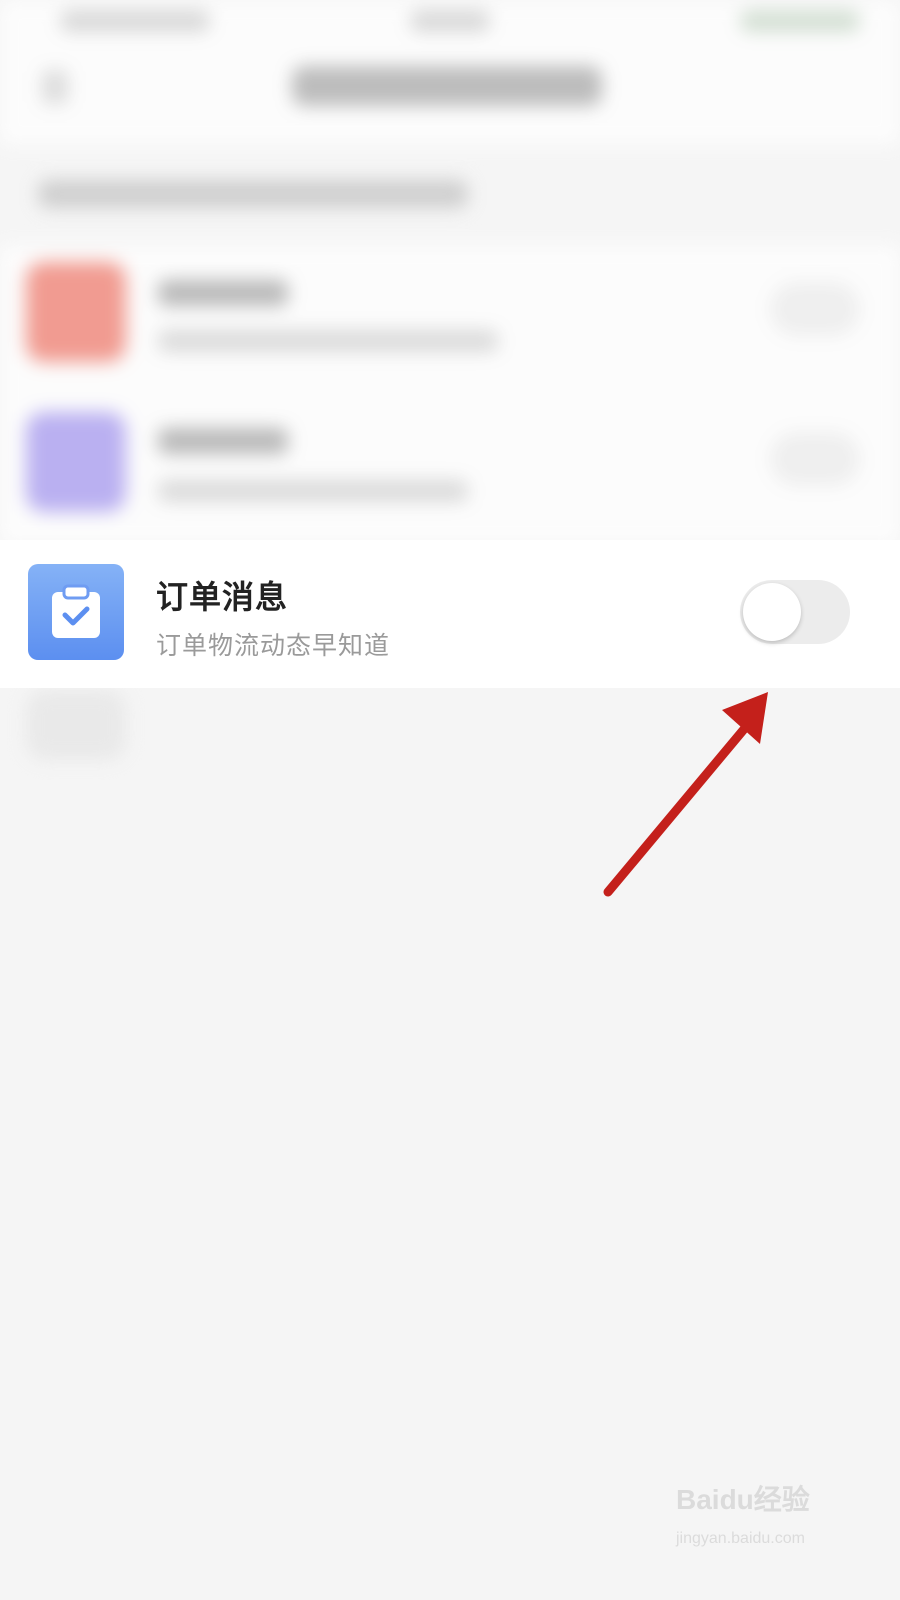 This screenshot has width=900, height=1600. I want to click on notification-icon-blurred, so click(76, 725).